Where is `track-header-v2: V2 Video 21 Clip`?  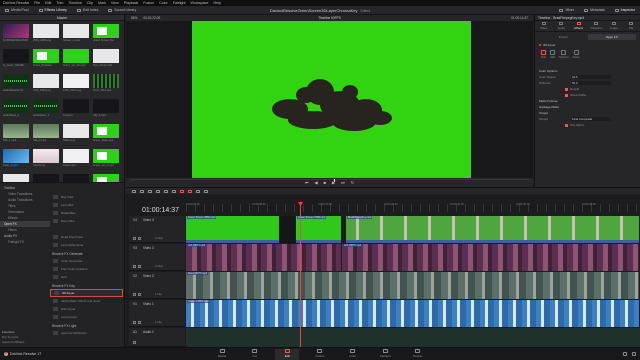 track-header-v2: V2 Video 21 Clip is located at coordinates (157, 285).